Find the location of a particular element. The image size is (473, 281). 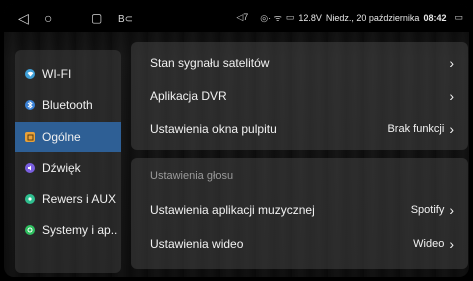

sidebar-item-general: Ogólne is located at coordinates (68, 137).